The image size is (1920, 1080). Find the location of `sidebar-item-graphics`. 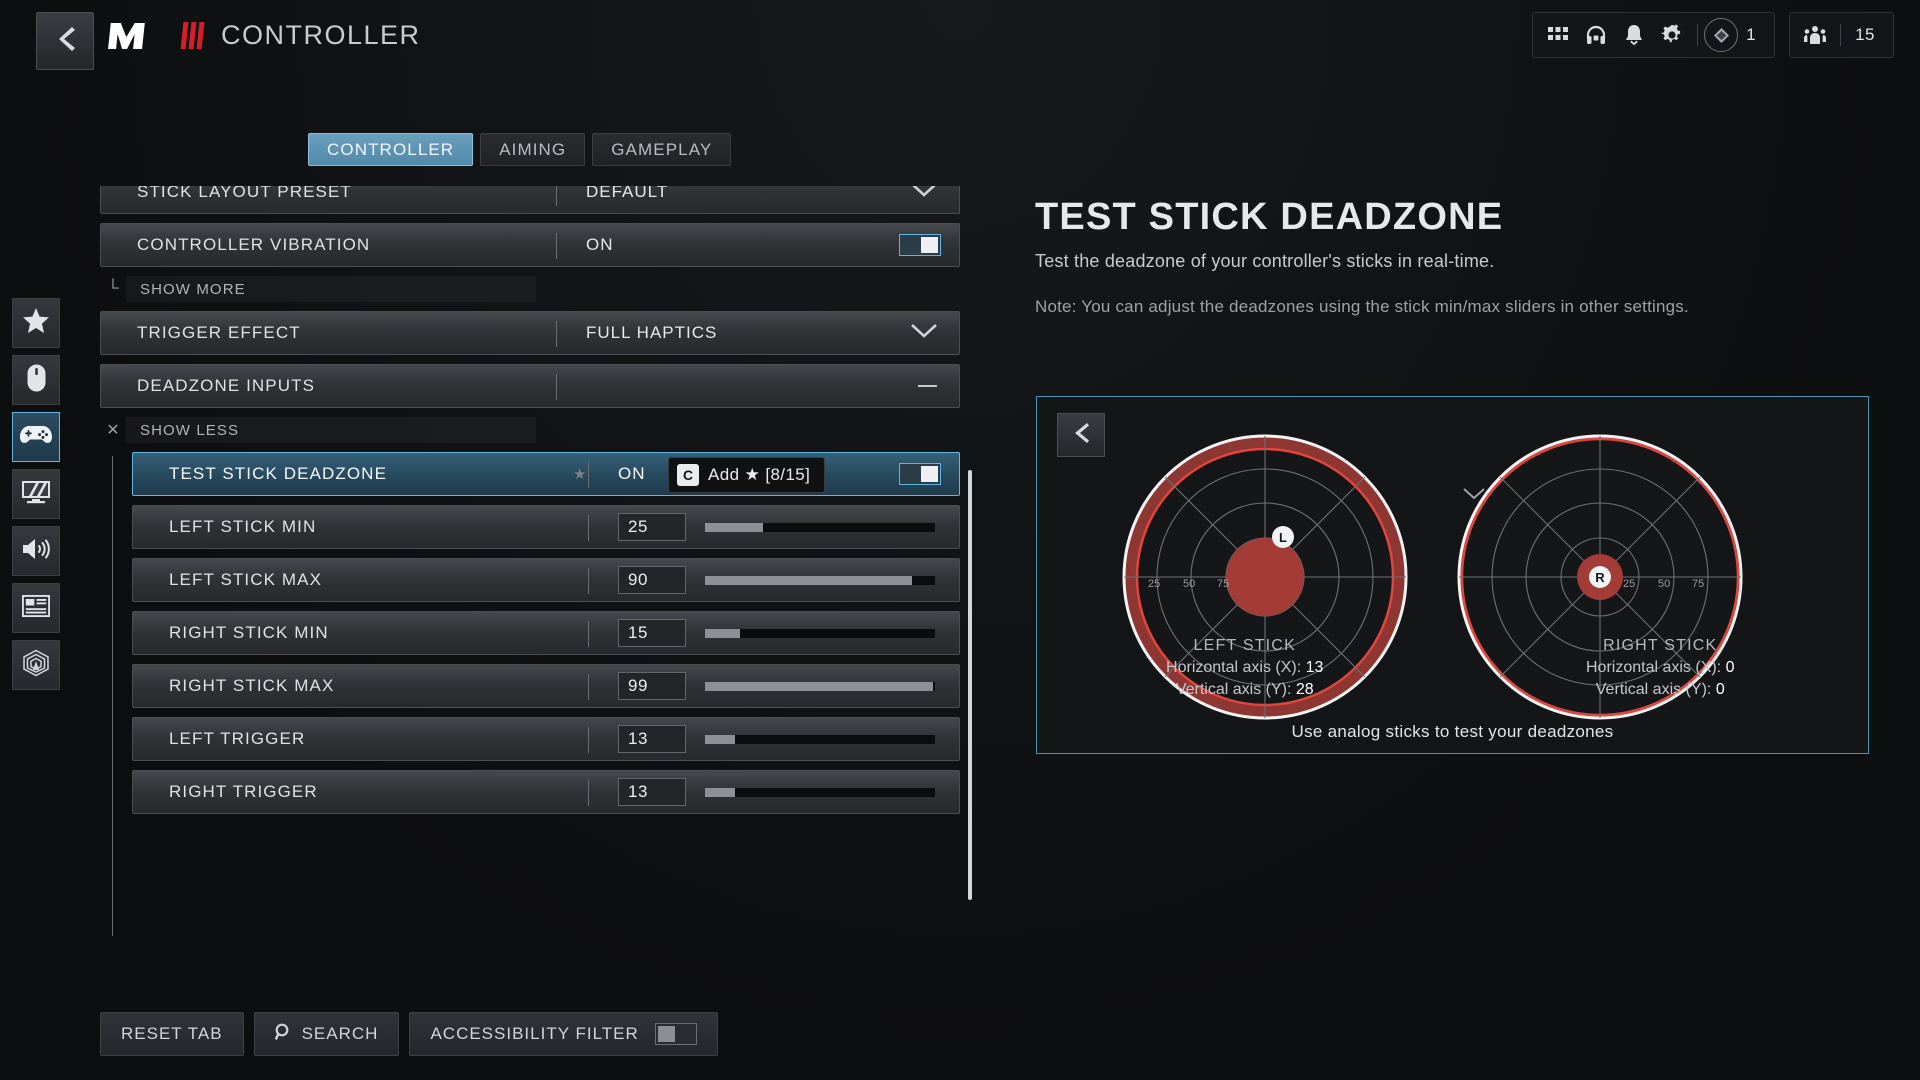

sidebar-item-graphics is located at coordinates (36, 494).